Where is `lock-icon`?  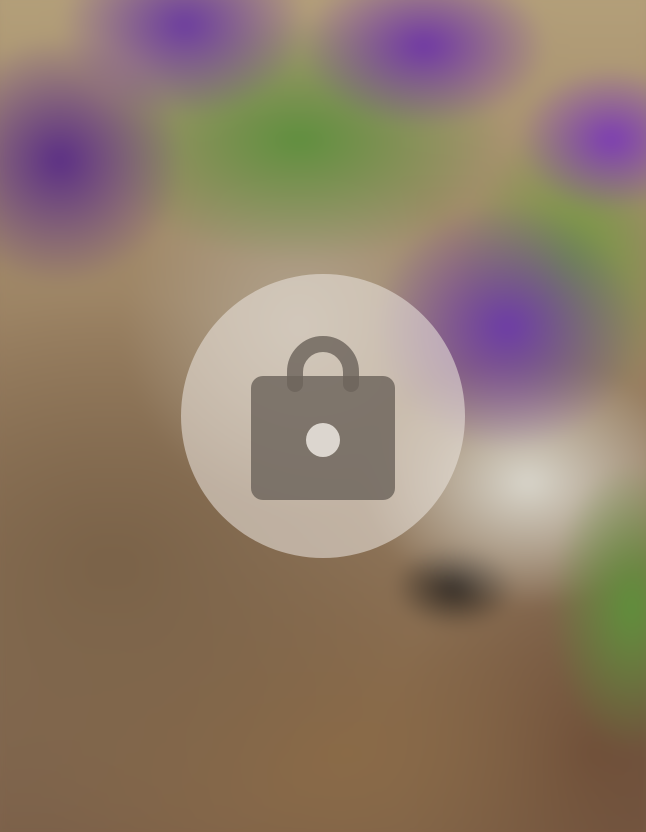 lock-icon is located at coordinates (323, 418).